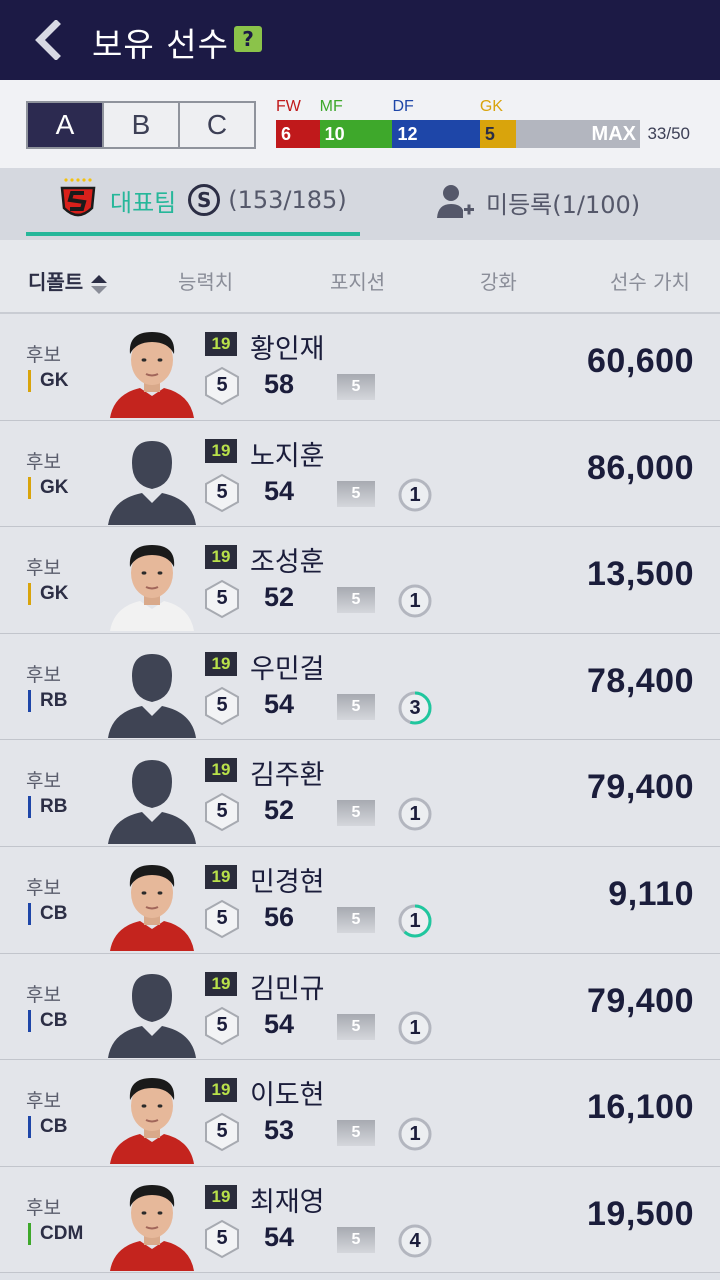 This screenshot has height=1280, width=720. What do you see at coordinates (143, 202) in the screenshot?
I see `tab-representative-label: 대표팀` at bounding box center [143, 202].